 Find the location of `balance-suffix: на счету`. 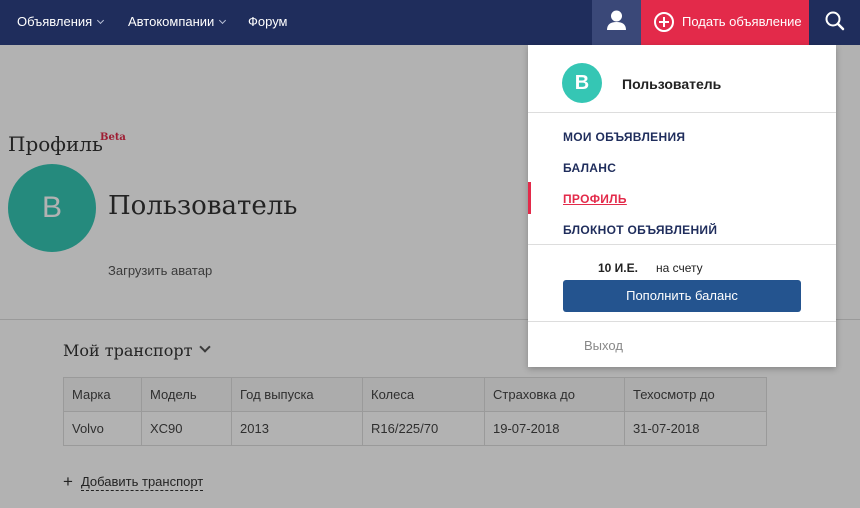

balance-suffix: на счету is located at coordinates (679, 268).